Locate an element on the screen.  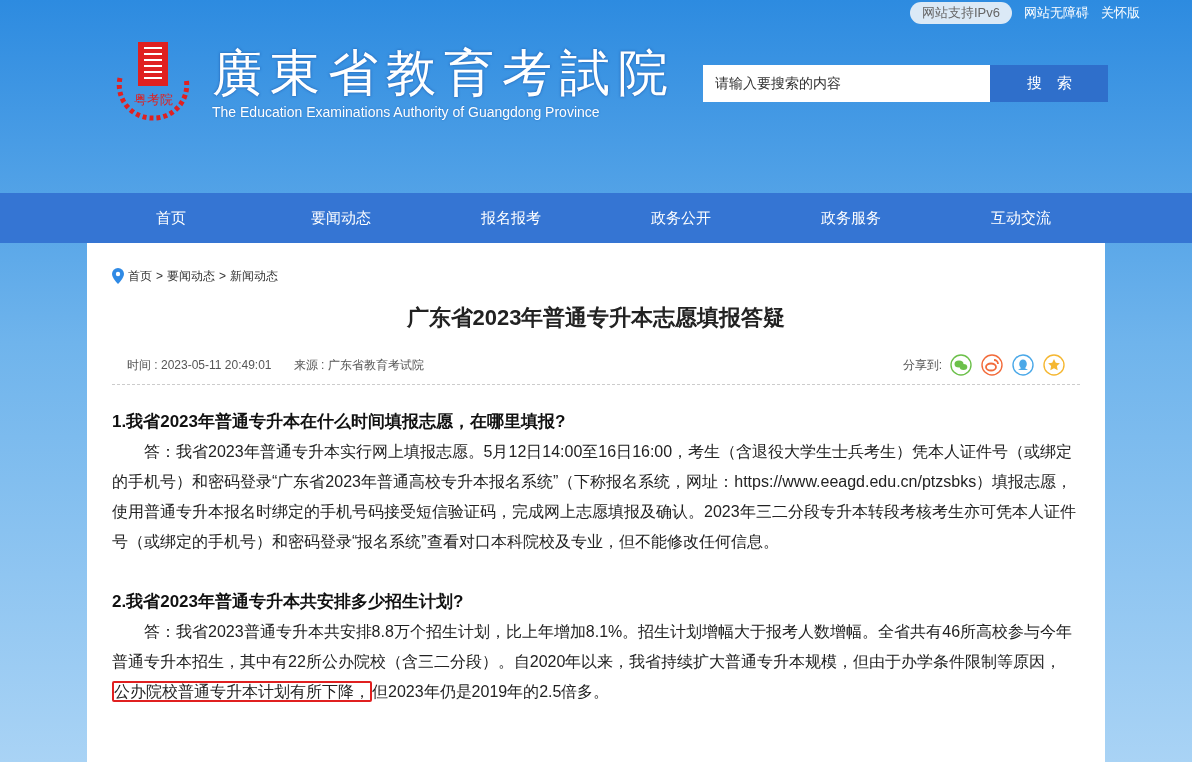
breadcrumb-link: 要闻动态 is located at coordinates (191, 276).